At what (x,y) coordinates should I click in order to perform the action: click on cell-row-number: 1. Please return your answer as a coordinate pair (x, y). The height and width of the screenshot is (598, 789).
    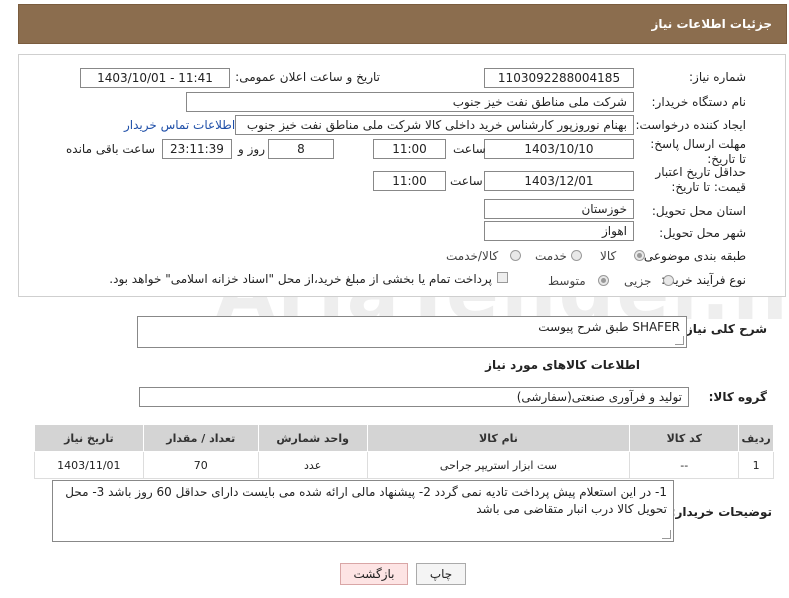
    Looking at the image, I should click on (756, 465).